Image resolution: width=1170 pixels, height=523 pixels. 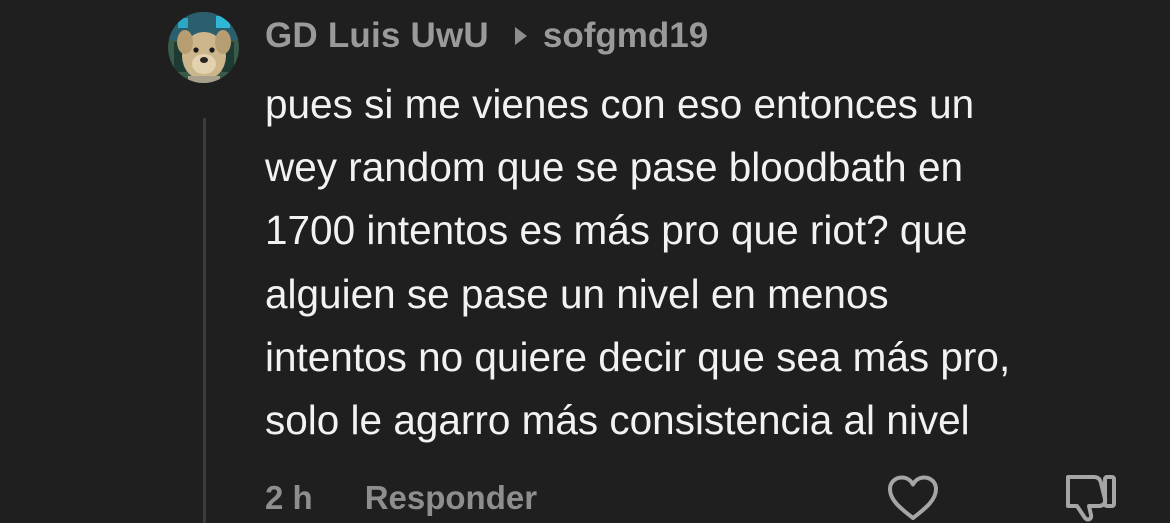 I want to click on comment-header: GD Luis UwU sofgmd19, so click(x=486, y=36).